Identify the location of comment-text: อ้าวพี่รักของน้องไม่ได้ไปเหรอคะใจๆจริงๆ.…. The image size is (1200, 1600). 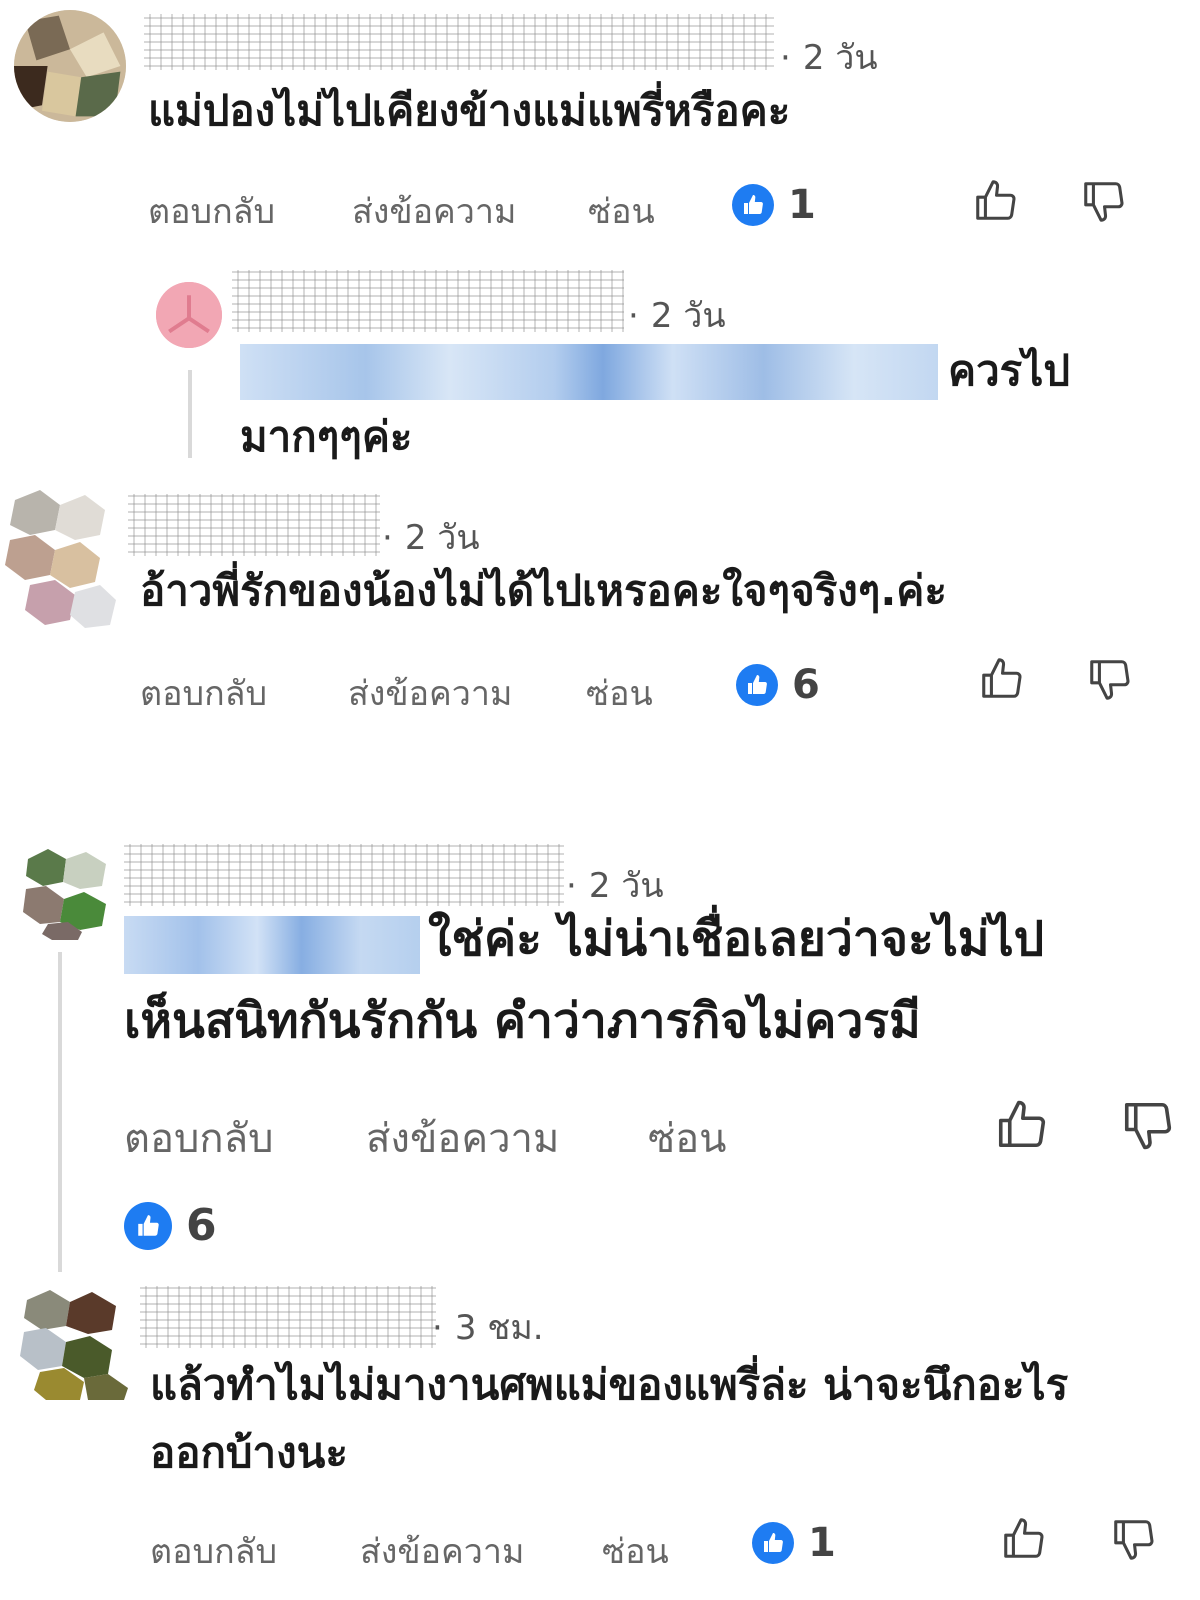
(543, 590).